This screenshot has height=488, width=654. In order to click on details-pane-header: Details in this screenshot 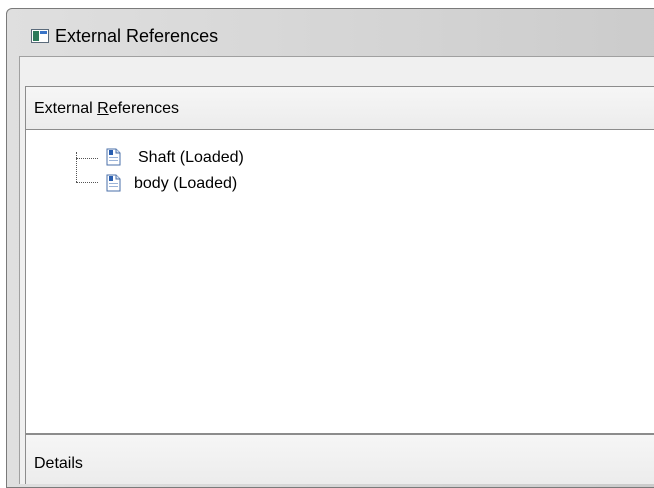, I will do `click(339, 459)`.